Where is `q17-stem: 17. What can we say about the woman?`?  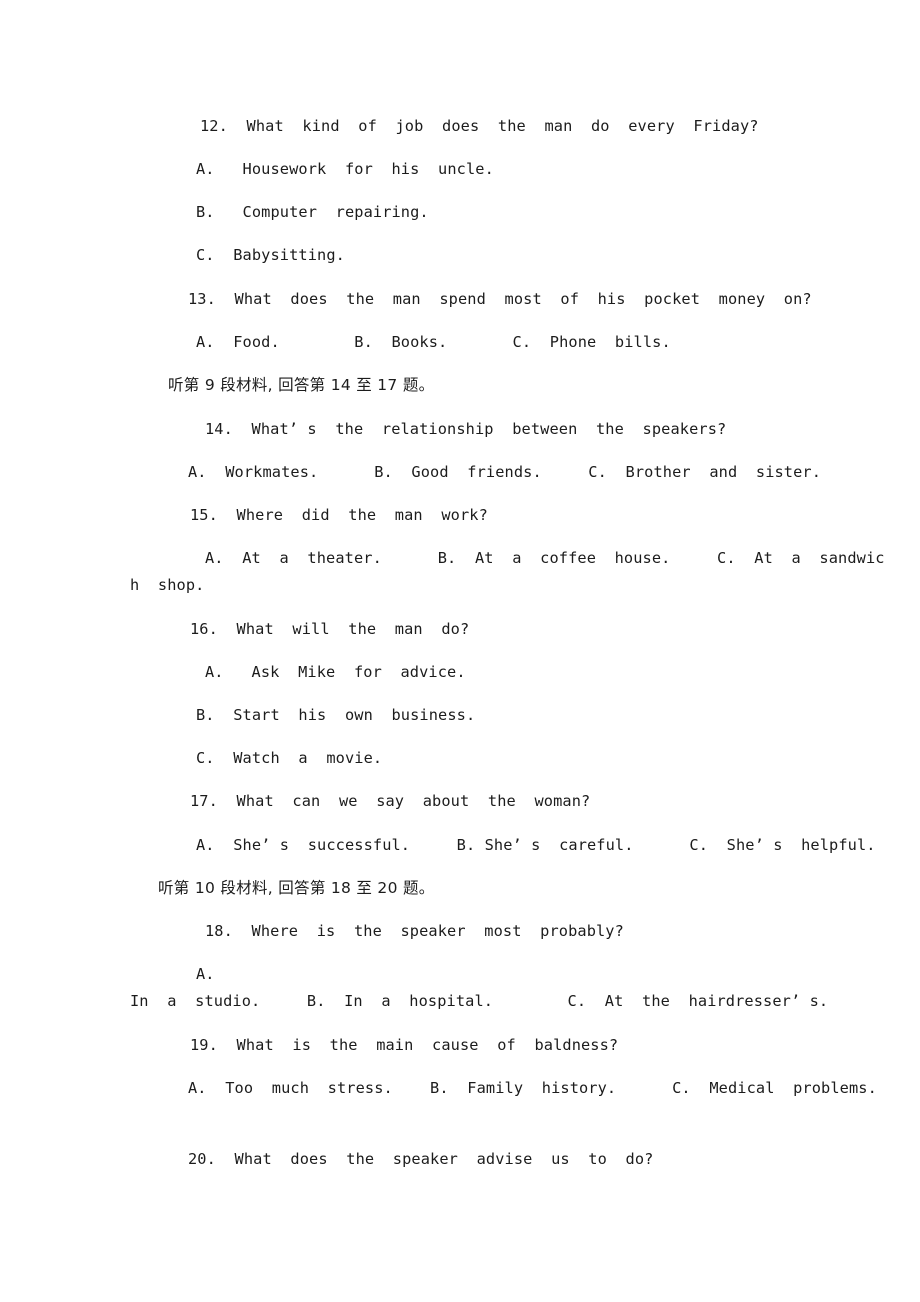 q17-stem: 17. What can we say about the woman? is located at coordinates (390, 801).